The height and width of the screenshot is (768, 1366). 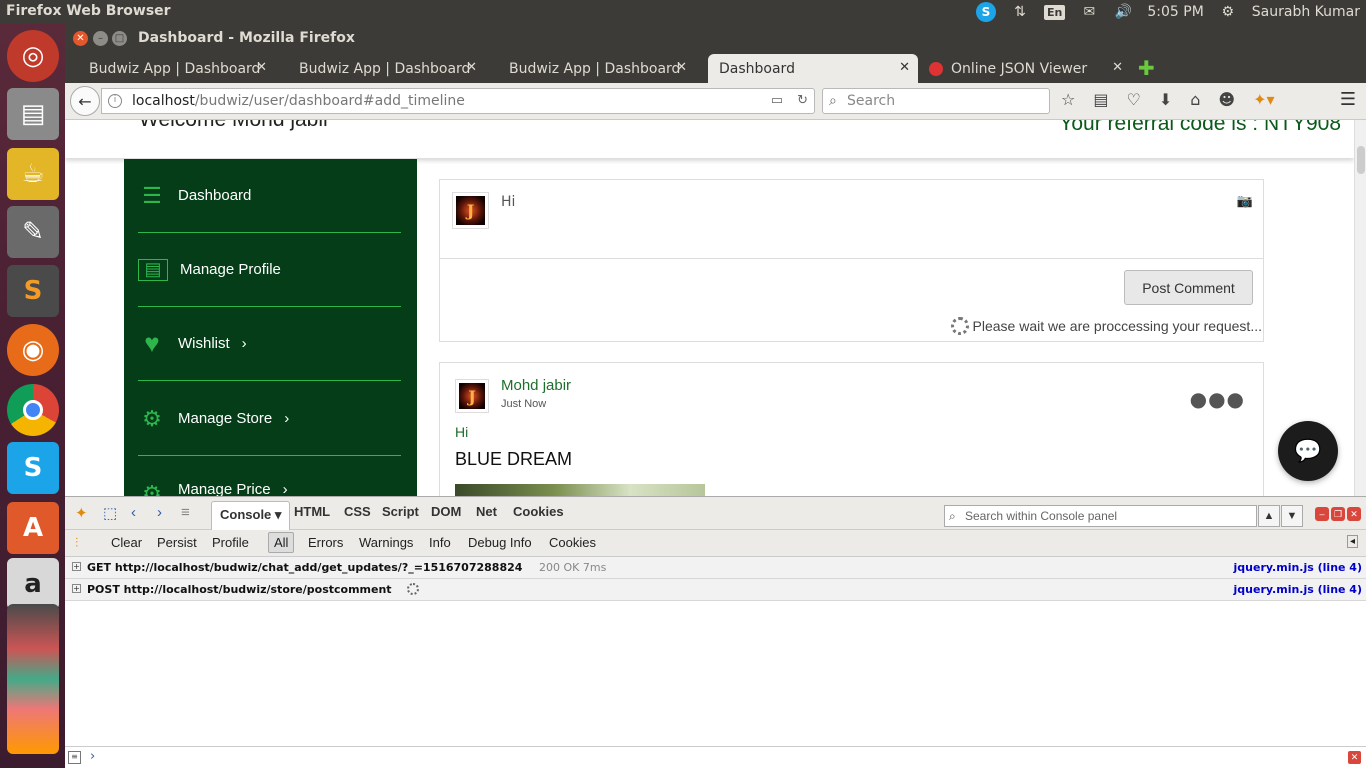 I want to click on clear-command-icon: ✕, so click(x=1354, y=757).